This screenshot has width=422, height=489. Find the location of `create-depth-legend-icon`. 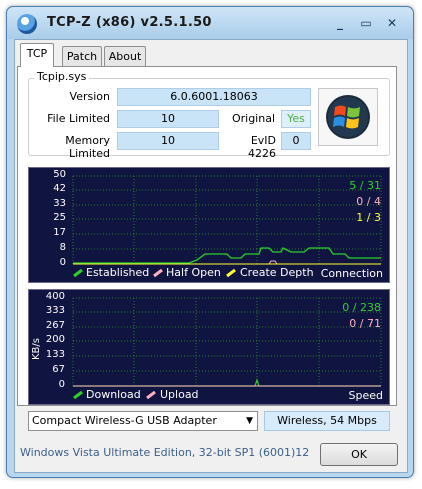

create-depth-legend-icon is located at coordinates (231, 273).